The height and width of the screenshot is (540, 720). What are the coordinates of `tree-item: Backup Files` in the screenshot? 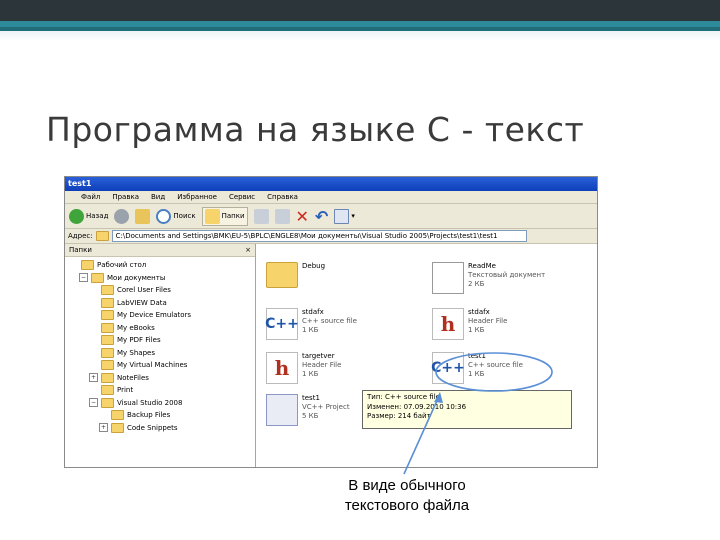 It's located at (160, 415).